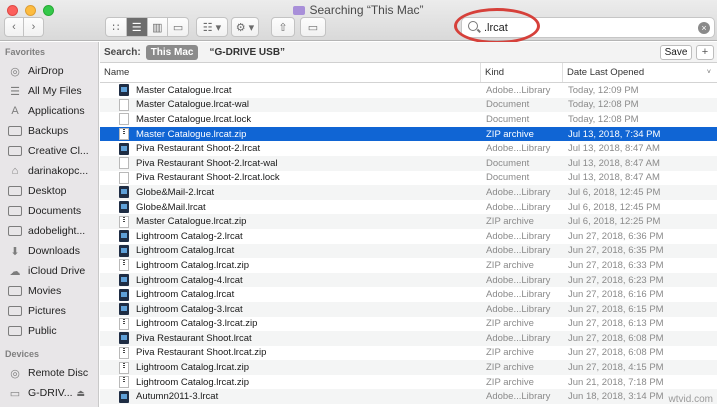 The image size is (717, 407). Describe the element at coordinates (603, 90) in the screenshot. I see `file-date-last-opened: Today, 12:09 PM` at that location.